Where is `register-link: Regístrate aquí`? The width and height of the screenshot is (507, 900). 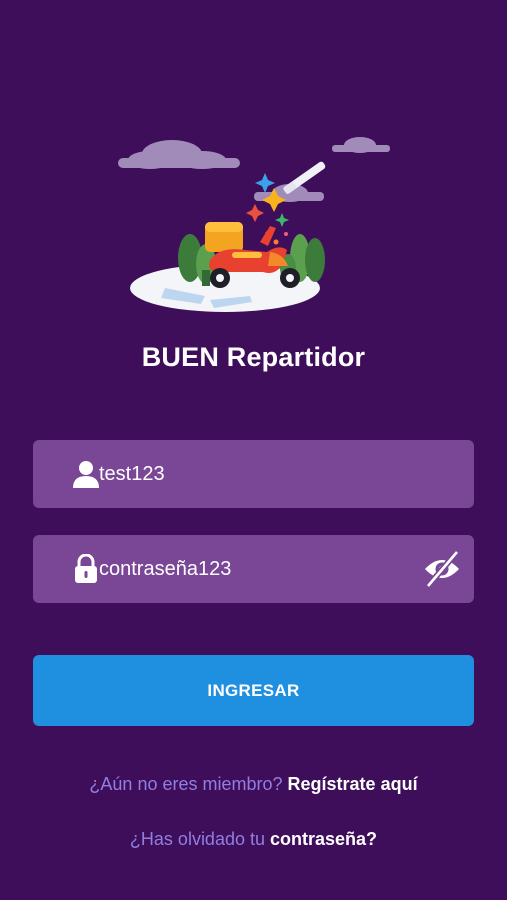
register-link: Regístrate aquí is located at coordinates (353, 784).